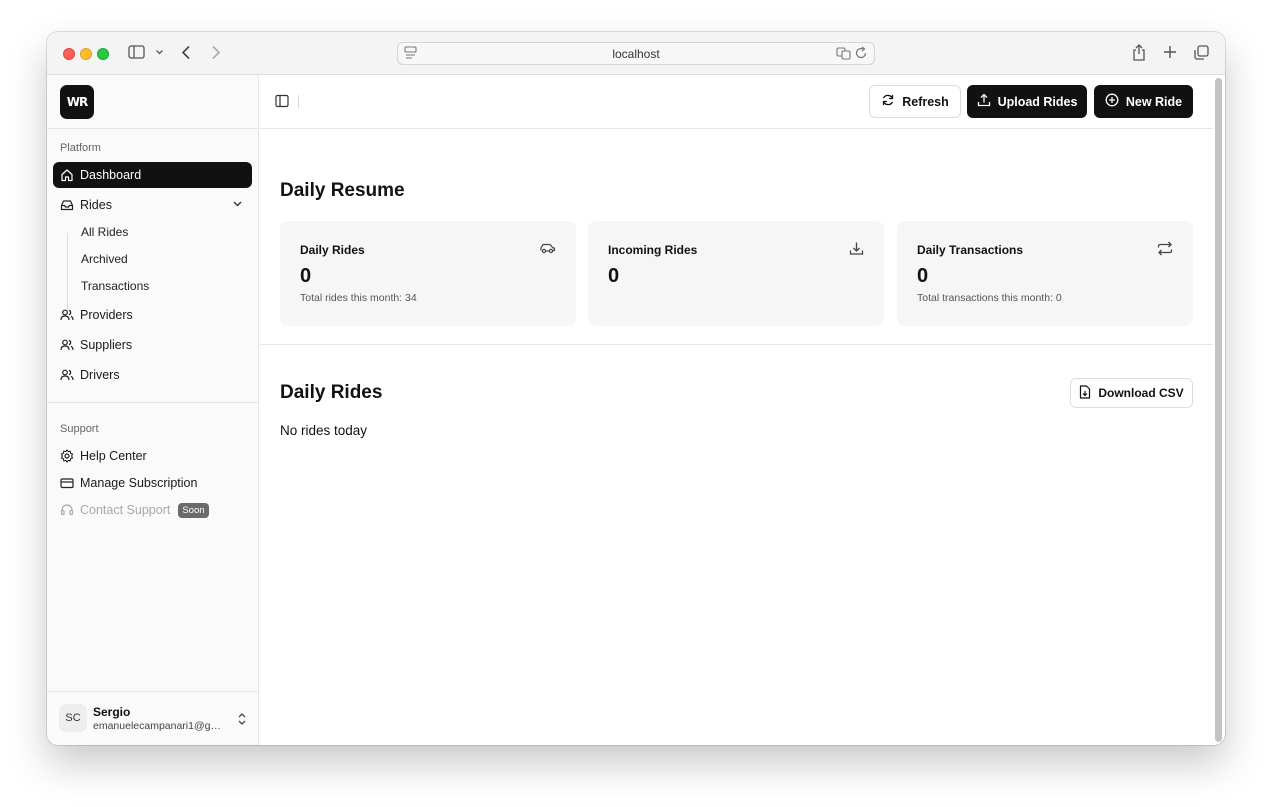 The height and width of the screenshot is (807, 1272). Describe the element at coordinates (96, 205) in the screenshot. I see `sidebar-item-label: Rides` at that location.